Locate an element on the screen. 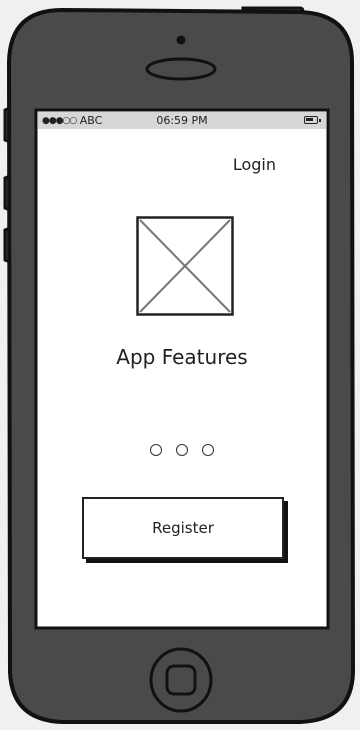  image-placeholder-icon is located at coordinates (185, 266).